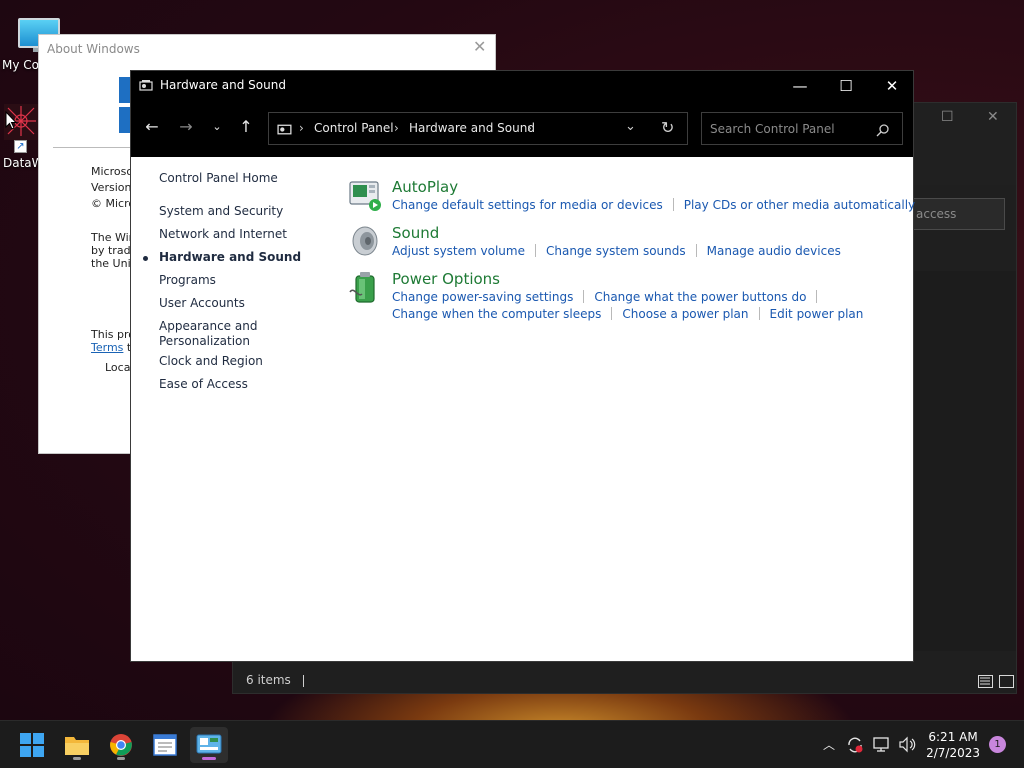  I want to click on window-titlebar: Hardware and Sound — ☐ ✕, so click(522, 86).